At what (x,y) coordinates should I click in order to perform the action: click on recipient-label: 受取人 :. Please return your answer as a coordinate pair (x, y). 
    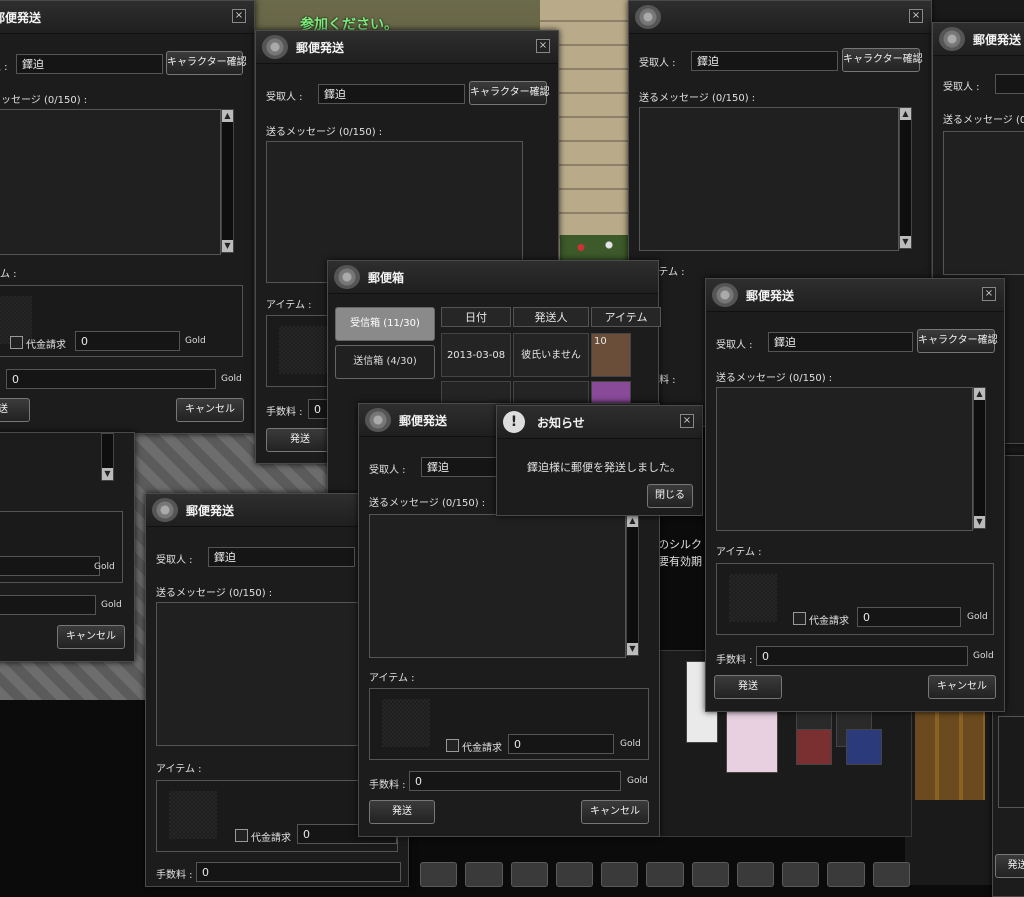
    Looking at the image, I should click on (387, 470).